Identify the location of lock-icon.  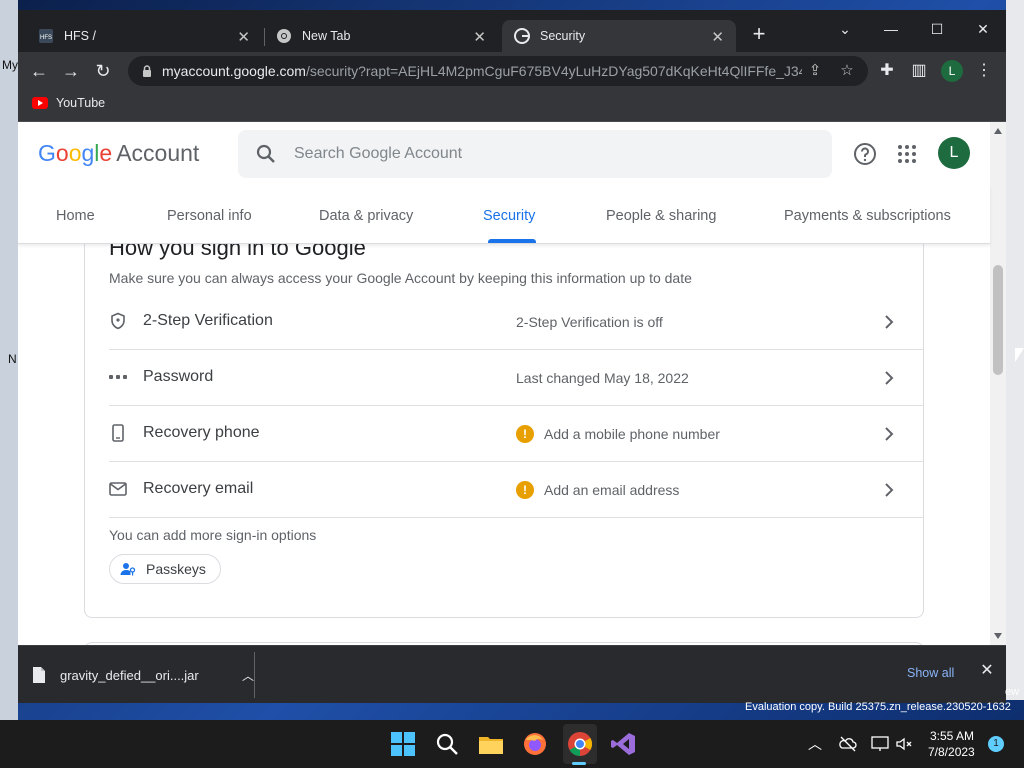
(147, 71).